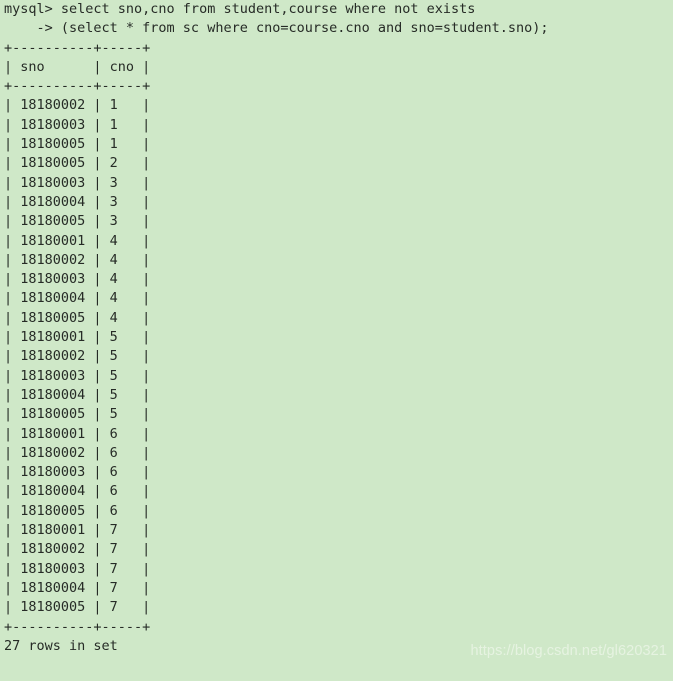 The width and height of the screenshot is (673, 681). What do you see at coordinates (77, 66) in the screenshot?
I see `table-header-row: | sno | cno |` at bounding box center [77, 66].